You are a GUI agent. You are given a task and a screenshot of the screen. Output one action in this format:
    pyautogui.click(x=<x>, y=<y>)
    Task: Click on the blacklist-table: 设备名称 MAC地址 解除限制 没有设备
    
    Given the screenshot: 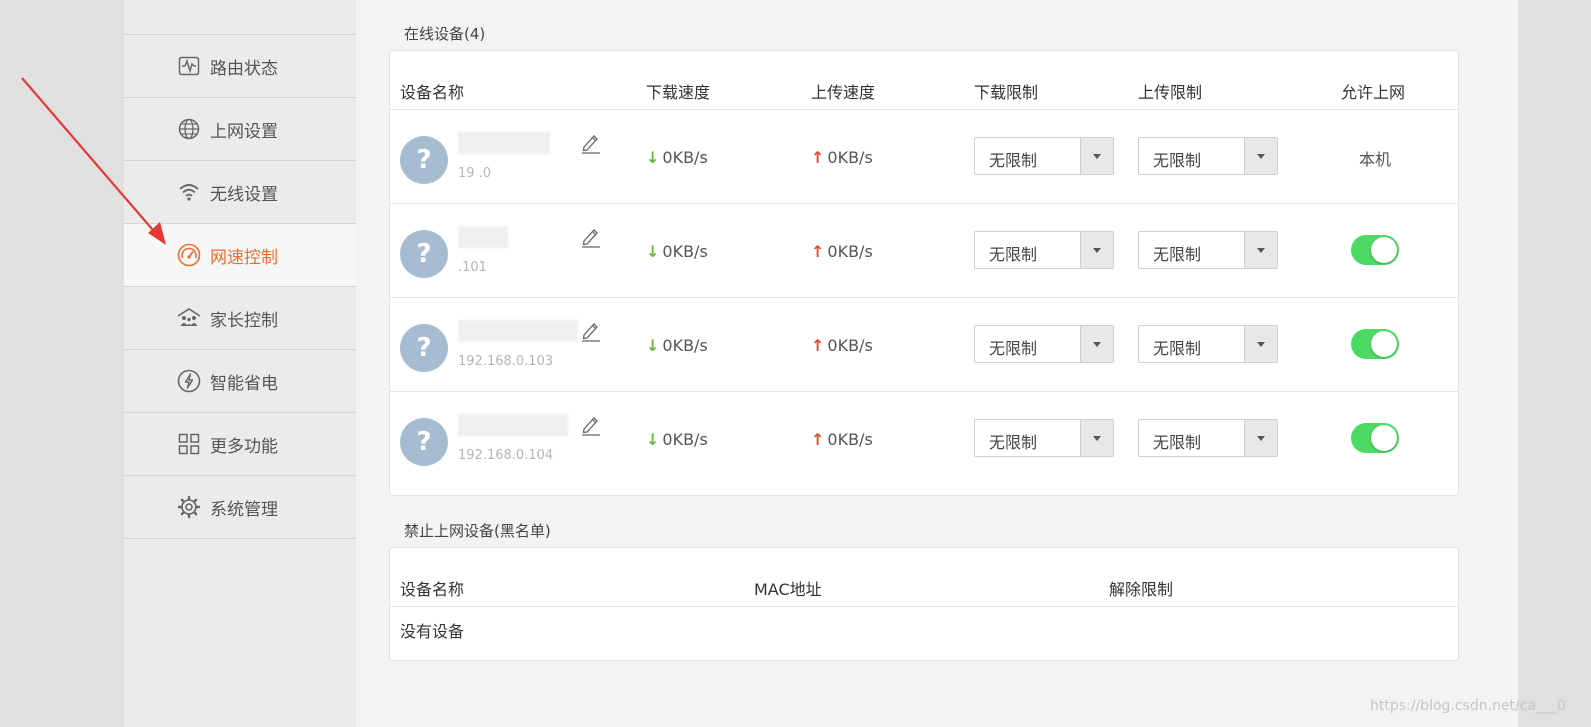 What is the action you would take?
    pyautogui.click(x=924, y=604)
    